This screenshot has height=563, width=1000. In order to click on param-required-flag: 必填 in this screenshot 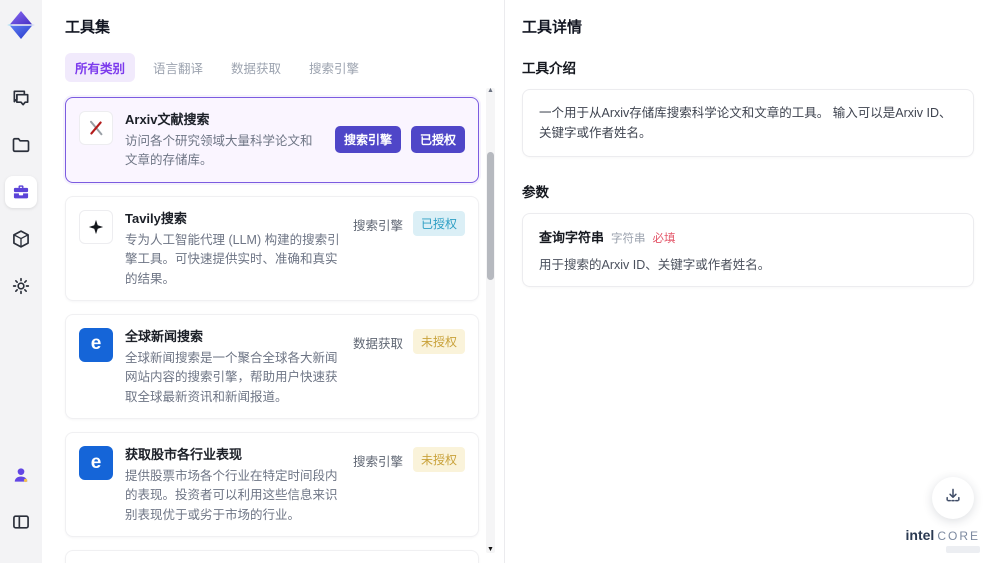, I will do `click(664, 239)`.